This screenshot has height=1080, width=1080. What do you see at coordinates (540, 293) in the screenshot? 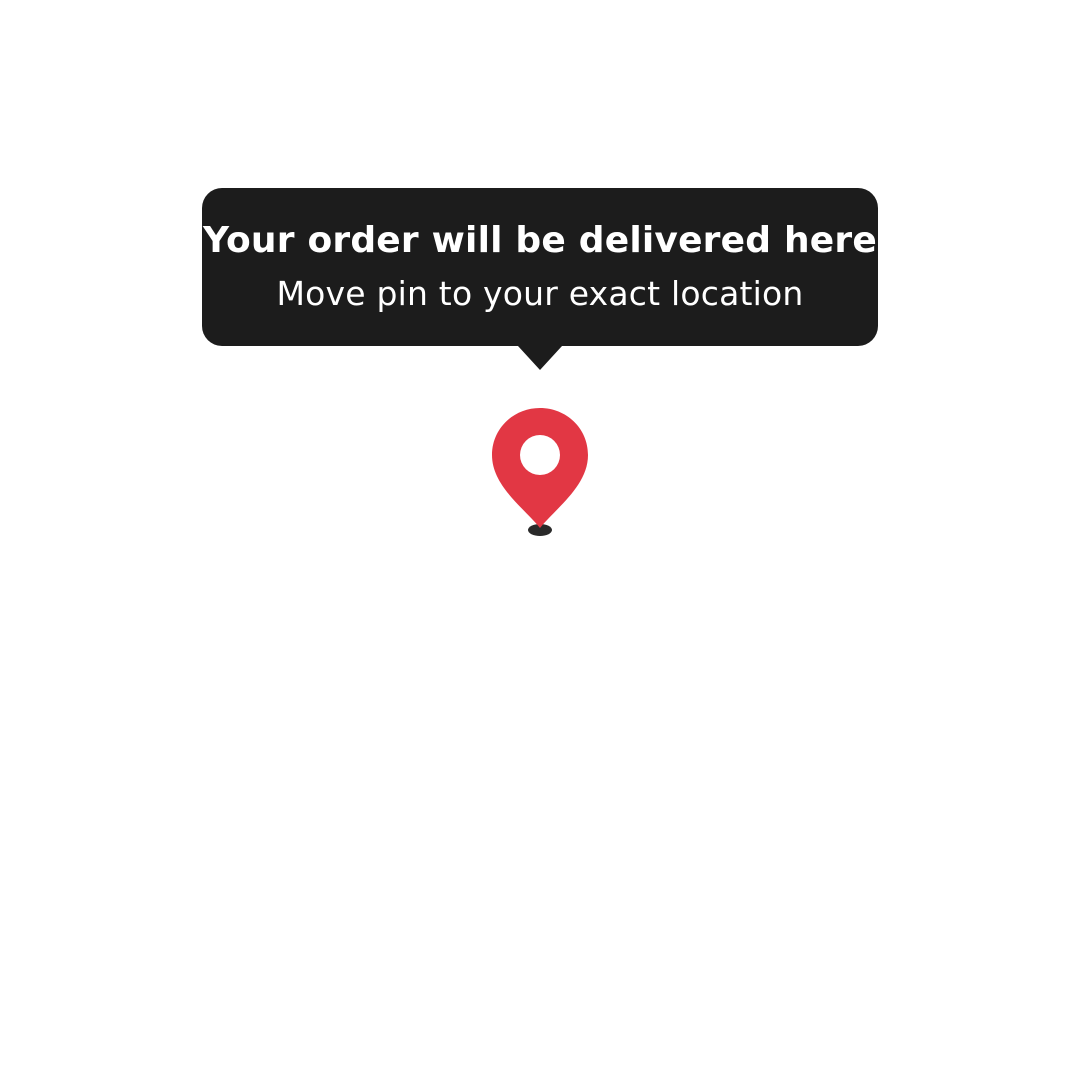
I see `tooltip-subtitle: Move pin to your exact location` at bounding box center [540, 293].